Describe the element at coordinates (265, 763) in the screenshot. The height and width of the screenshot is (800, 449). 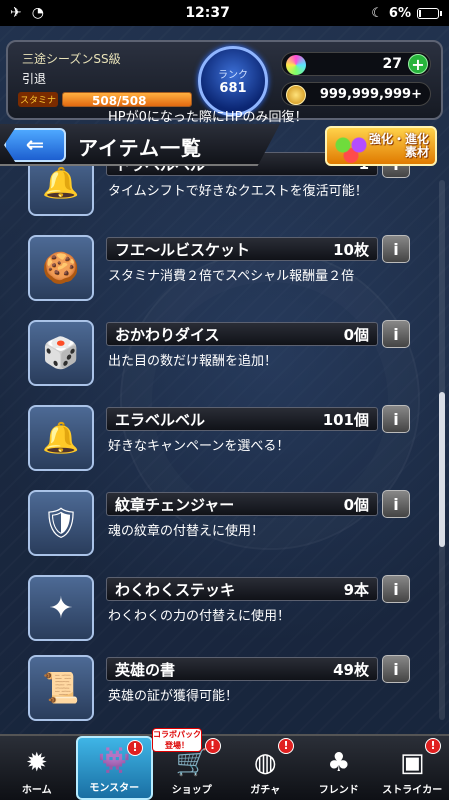
I see `gacha-icon: ◍` at that location.